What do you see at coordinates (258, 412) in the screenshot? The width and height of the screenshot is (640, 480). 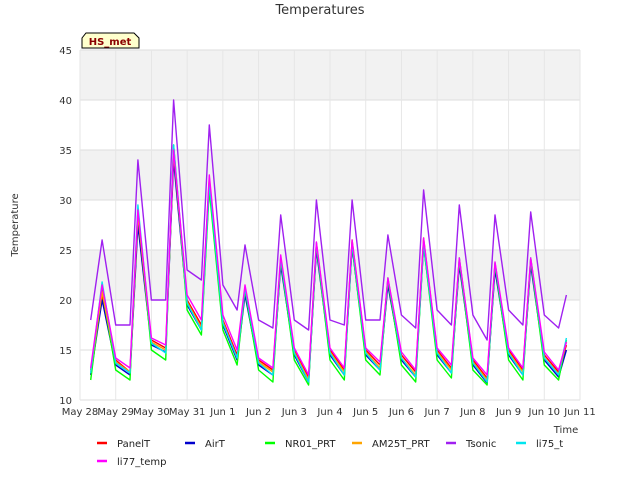 I see `x-tick-label: Jun 2` at bounding box center [258, 412].